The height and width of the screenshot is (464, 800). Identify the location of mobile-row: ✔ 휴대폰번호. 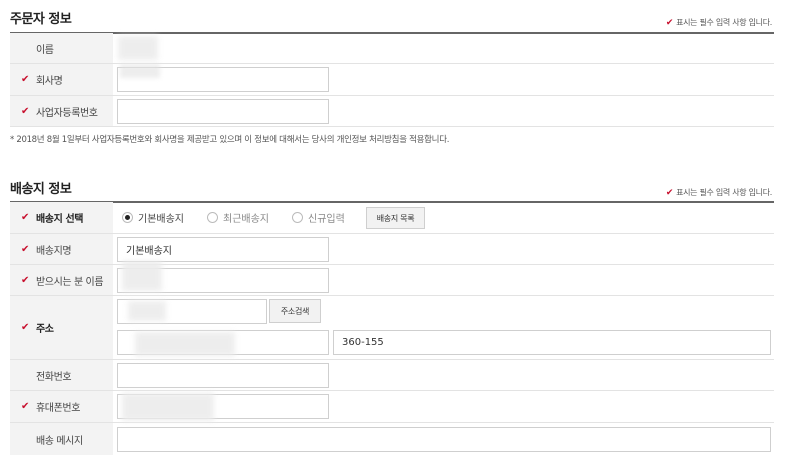
(392, 407).